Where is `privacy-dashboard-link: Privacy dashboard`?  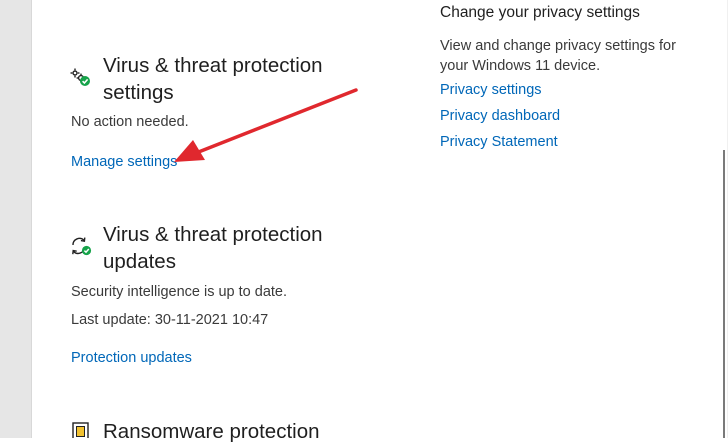
privacy-dashboard-link: Privacy dashboard is located at coordinates (500, 116).